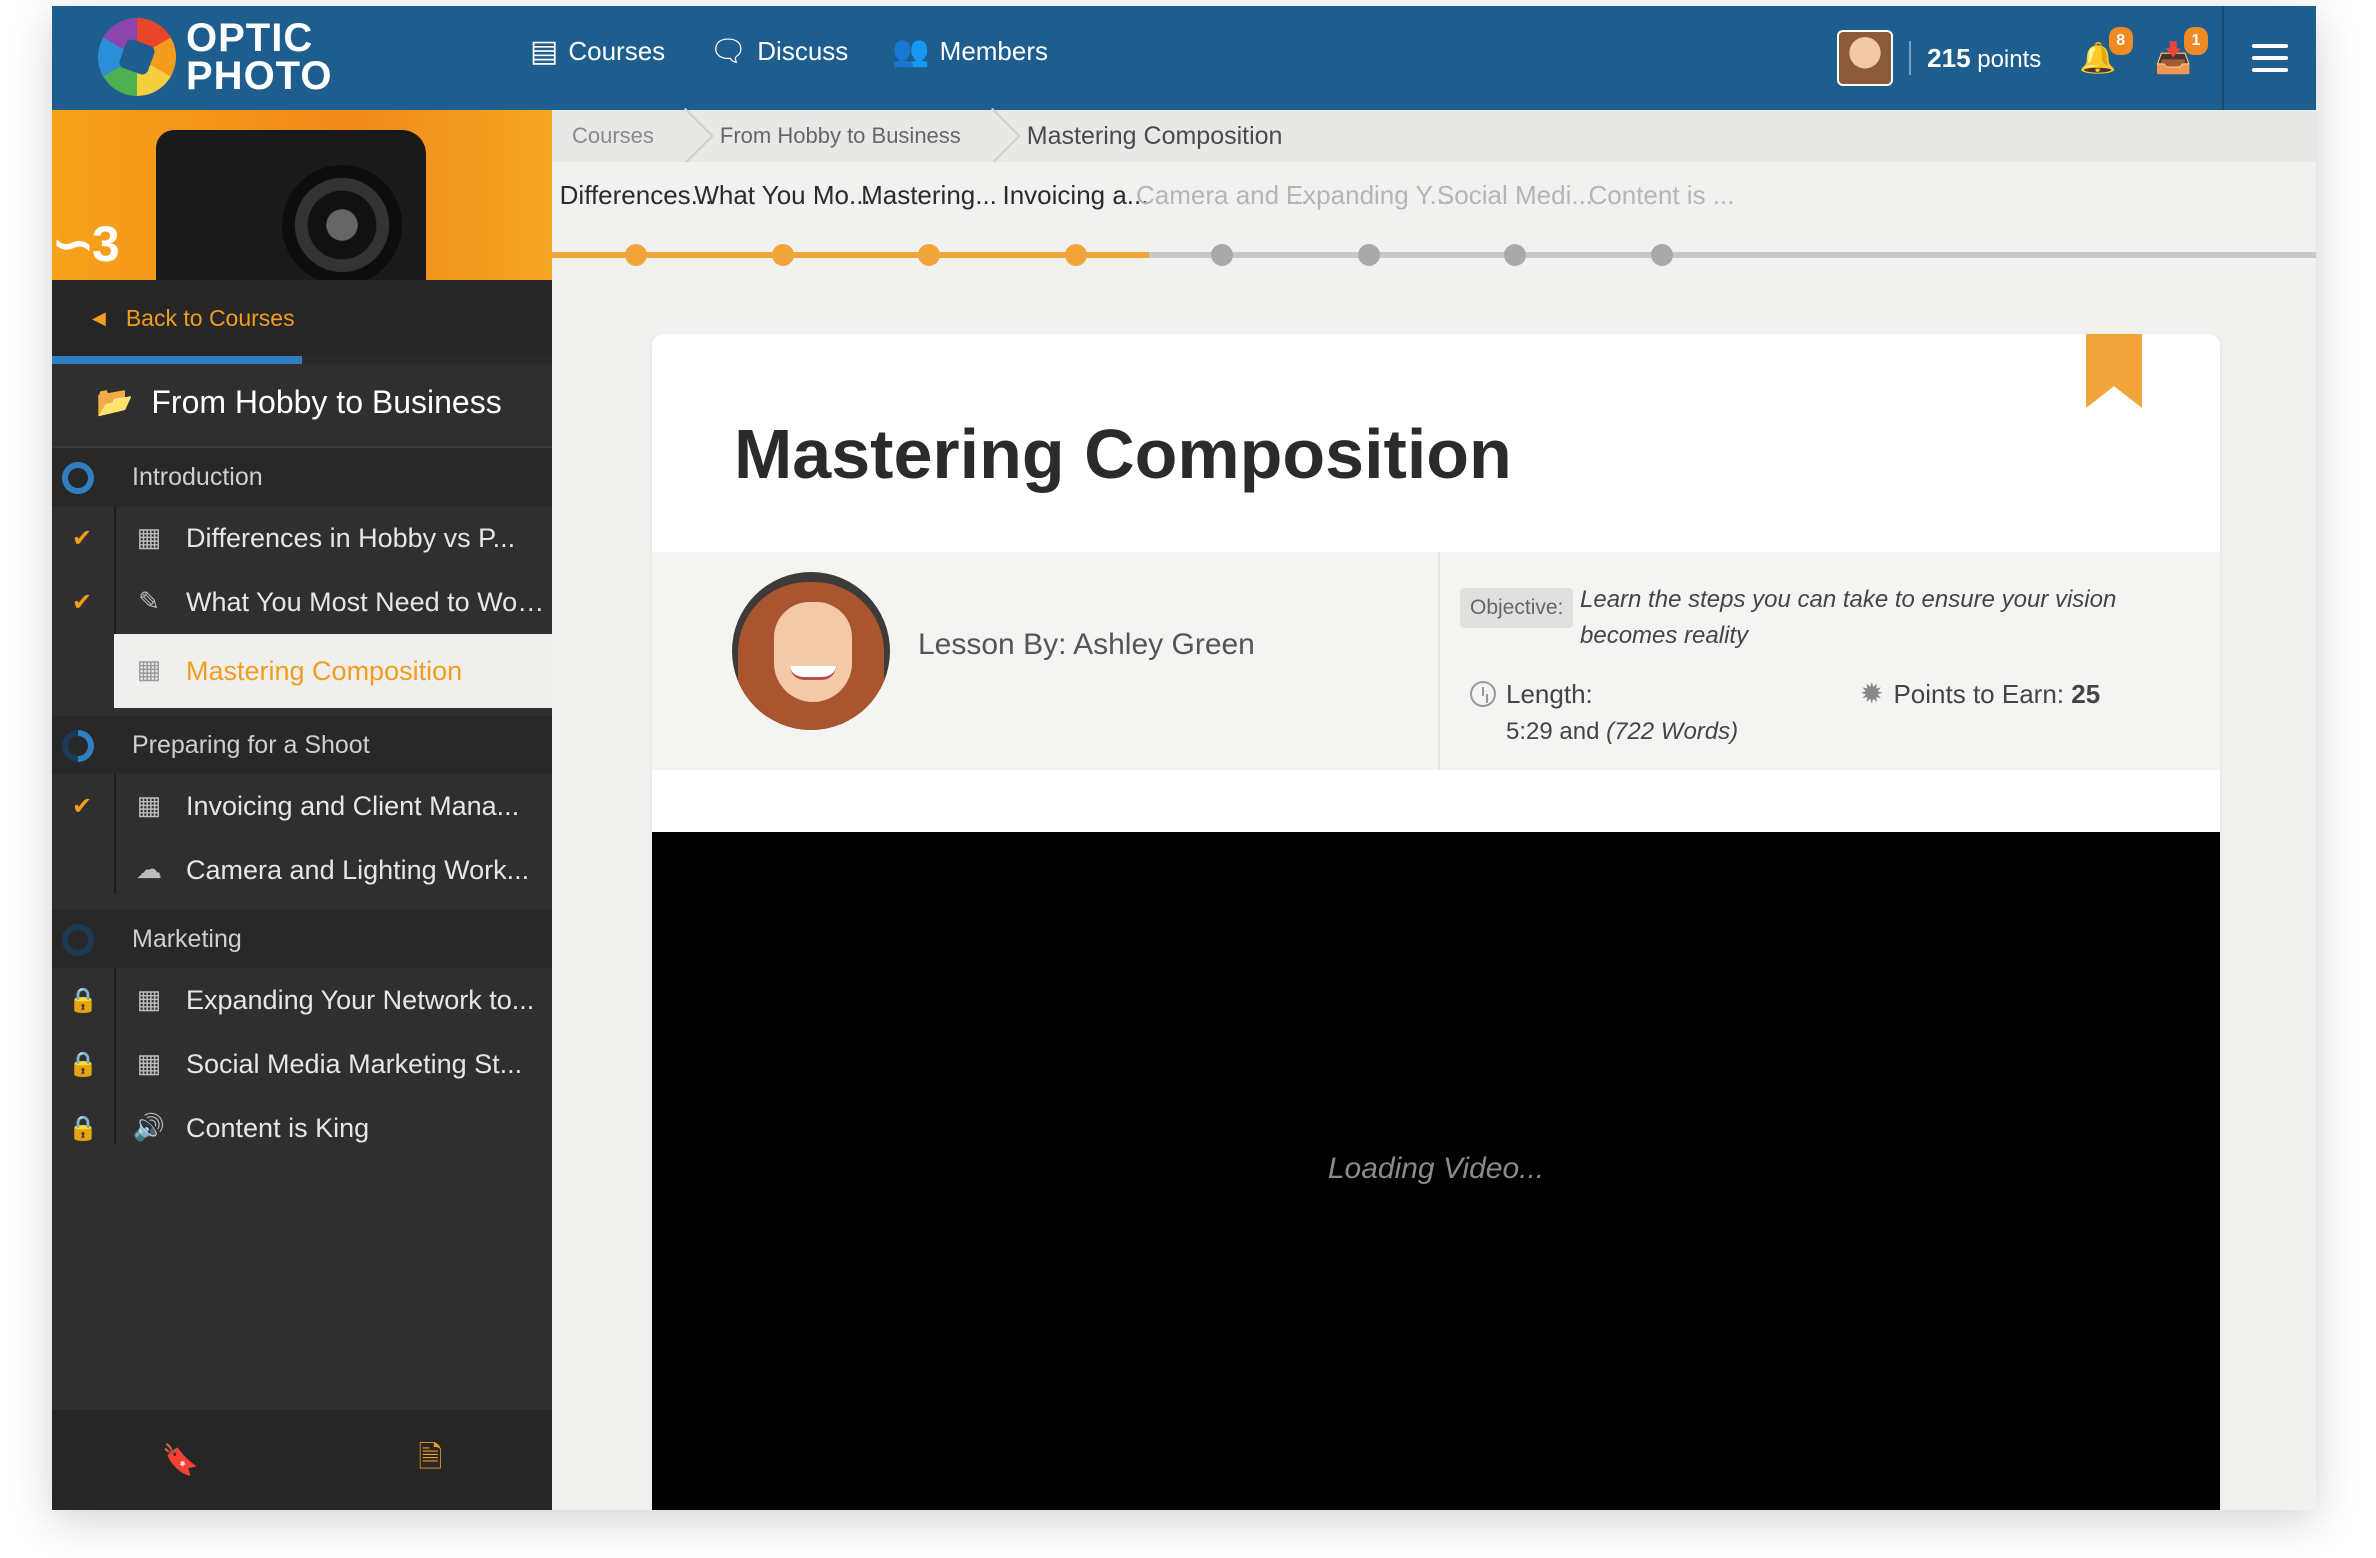 This screenshot has height=1558, width=2376. I want to click on book-icon: ▤, so click(544, 51).